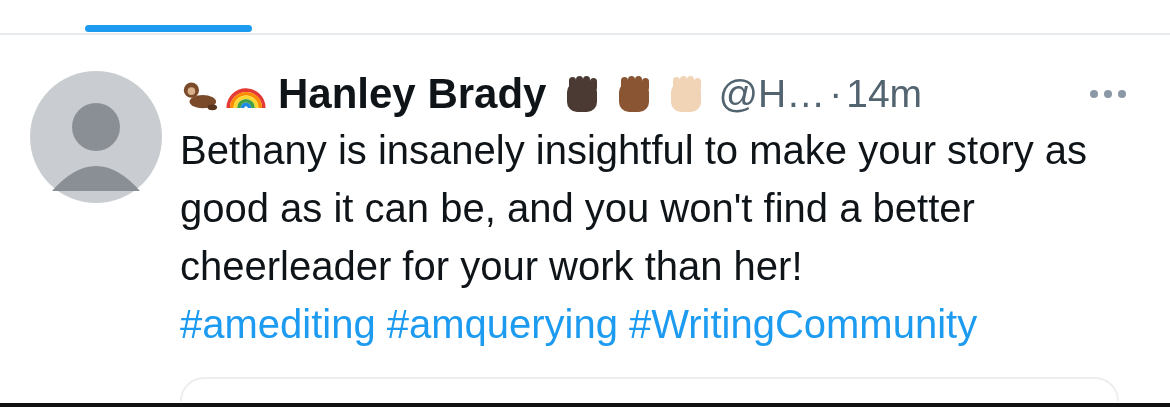 This screenshot has height=407, width=1170. What do you see at coordinates (412, 94) in the screenshot?
I see `author-name: Hanley Brady` at bounding box center [412, 94].